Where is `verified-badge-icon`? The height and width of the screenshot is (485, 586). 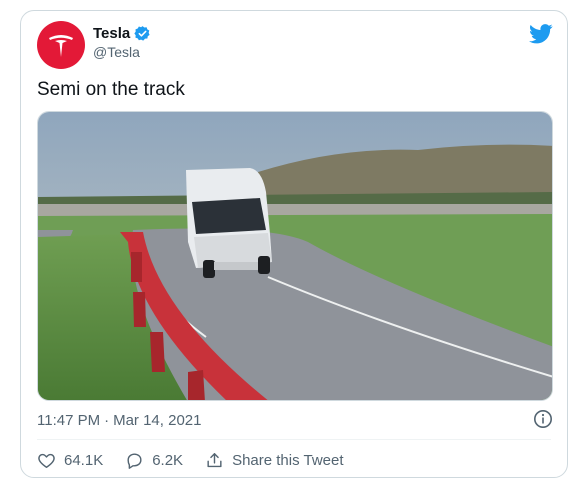
verified-badge-icon is located at coordinates (142, 33).